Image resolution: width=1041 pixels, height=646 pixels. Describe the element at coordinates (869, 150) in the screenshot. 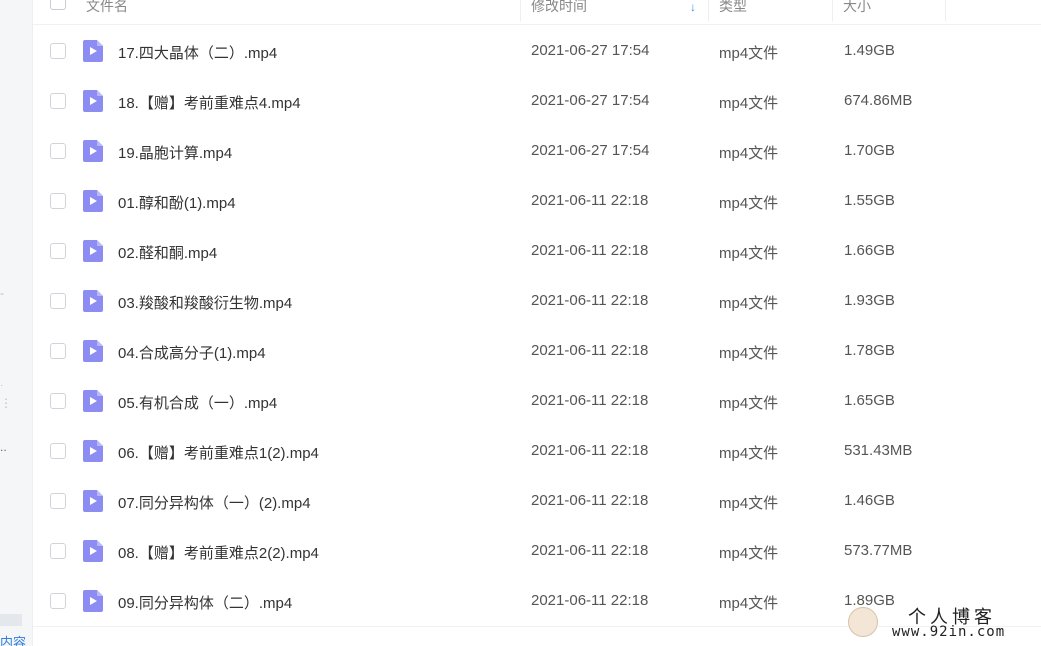

I see `file-size: 1.70GB` at that location.